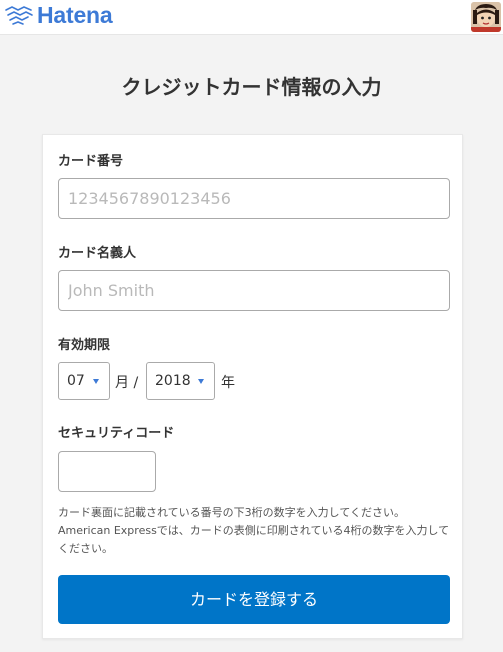 The image size is (503, 652). What do you see at coordinates (173, 381) in the screenshot?
I see `expiry-year-value: 2018` at bounding box center [173, 381].